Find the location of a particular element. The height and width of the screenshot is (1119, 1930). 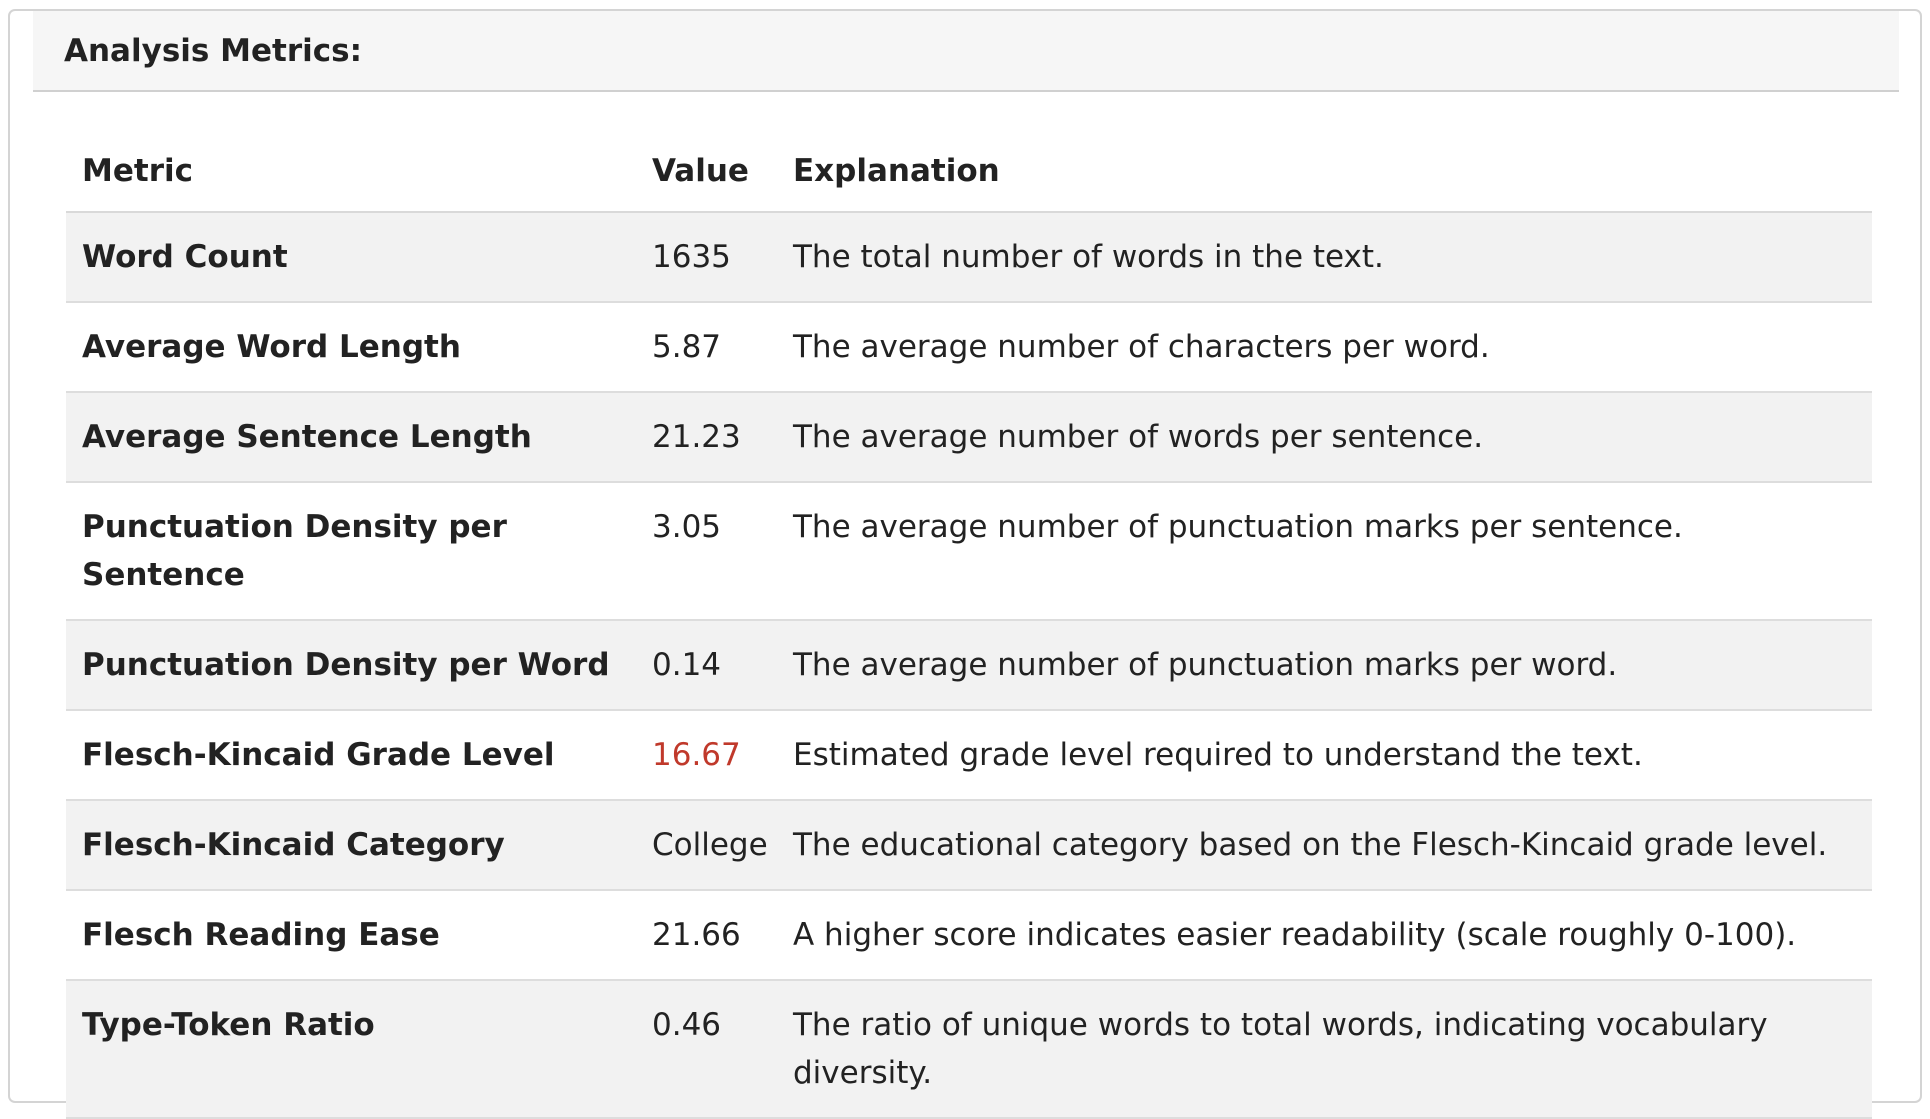

column-header-value: Value is located at coordinates (706, 172).